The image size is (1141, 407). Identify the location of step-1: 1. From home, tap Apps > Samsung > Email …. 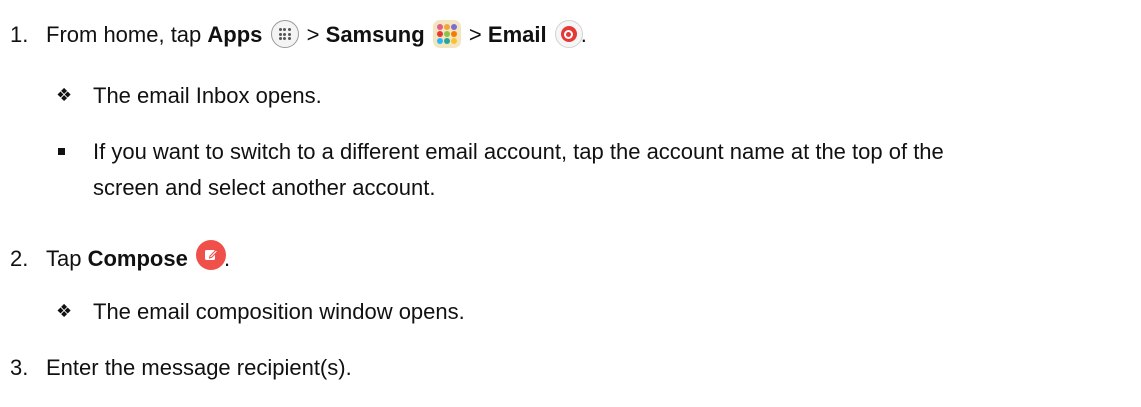
(298, 34).